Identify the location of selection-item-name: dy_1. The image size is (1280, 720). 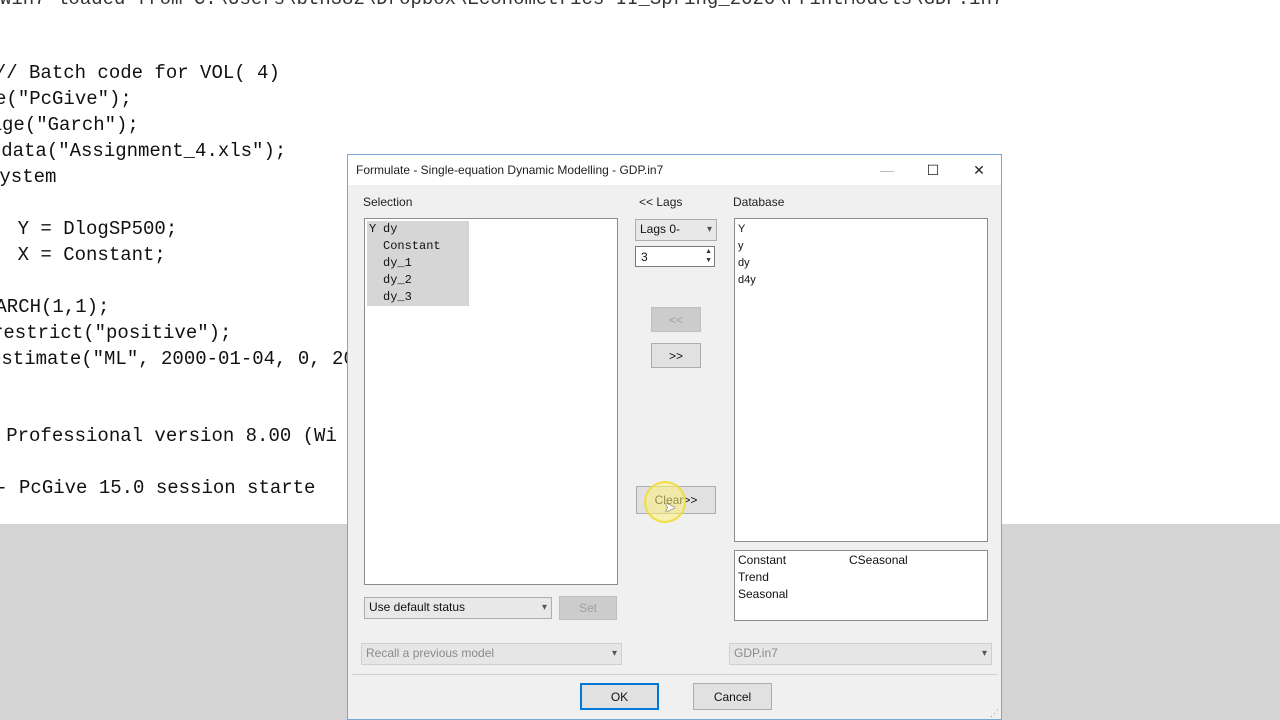
(397, 263).